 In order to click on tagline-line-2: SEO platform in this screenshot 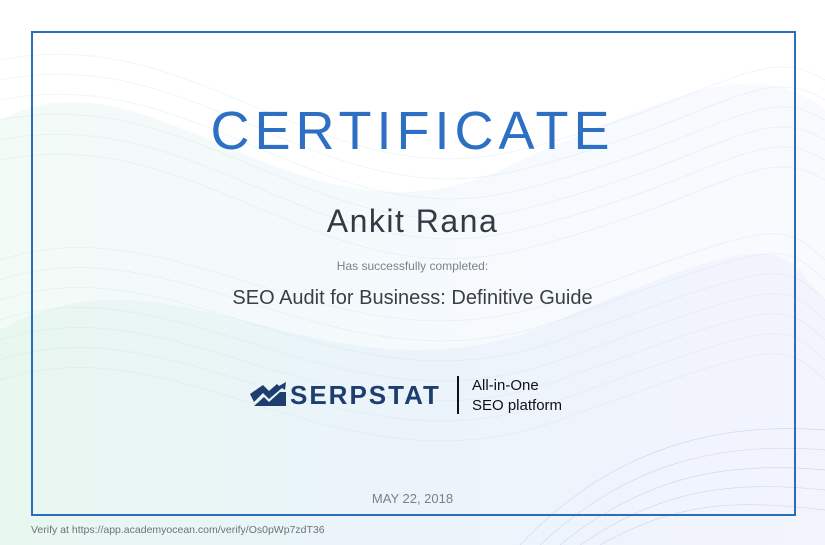, I will do `click(517, 405)`.